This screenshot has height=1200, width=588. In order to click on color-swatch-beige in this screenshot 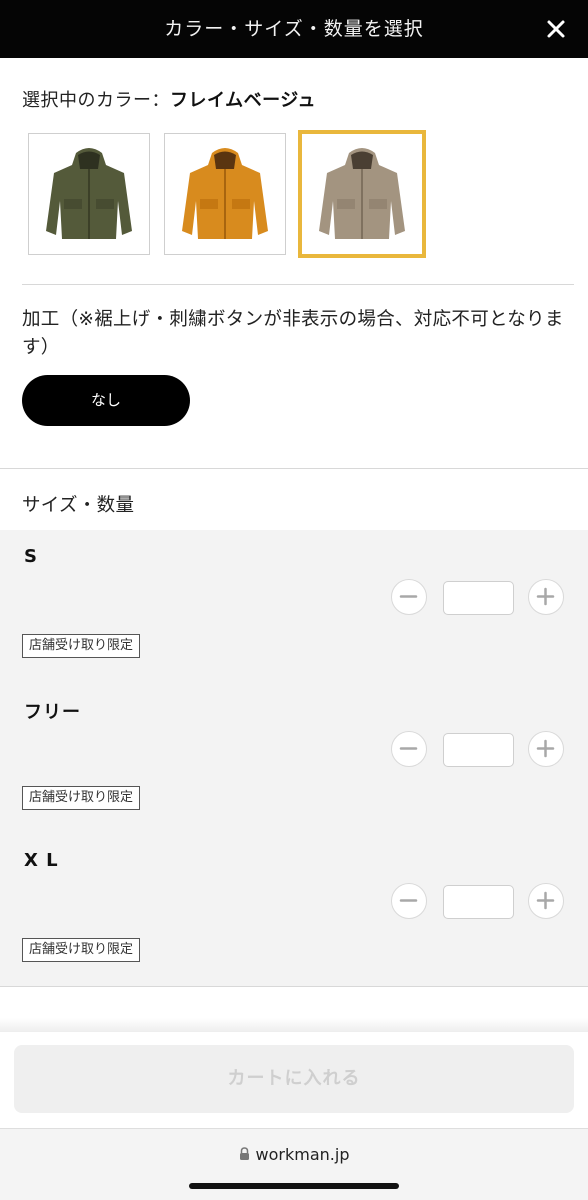, I will do `click(362, 194)`.